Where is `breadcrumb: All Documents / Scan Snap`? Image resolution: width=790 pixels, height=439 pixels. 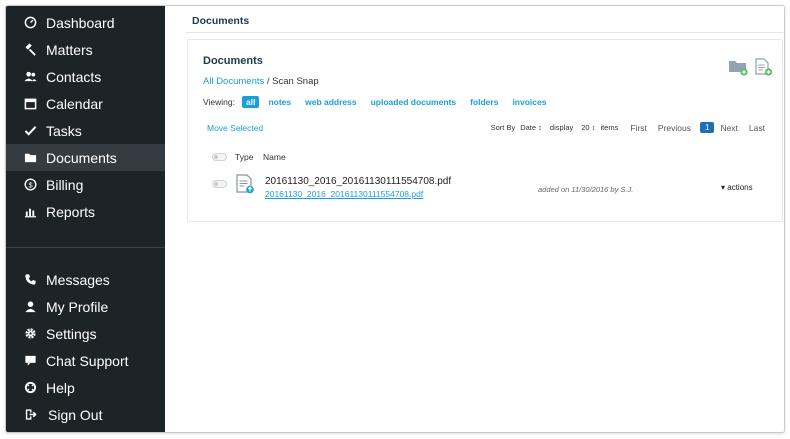 breadcrumb: All Documents / Scan Snap is located at coordinates (261, 81).